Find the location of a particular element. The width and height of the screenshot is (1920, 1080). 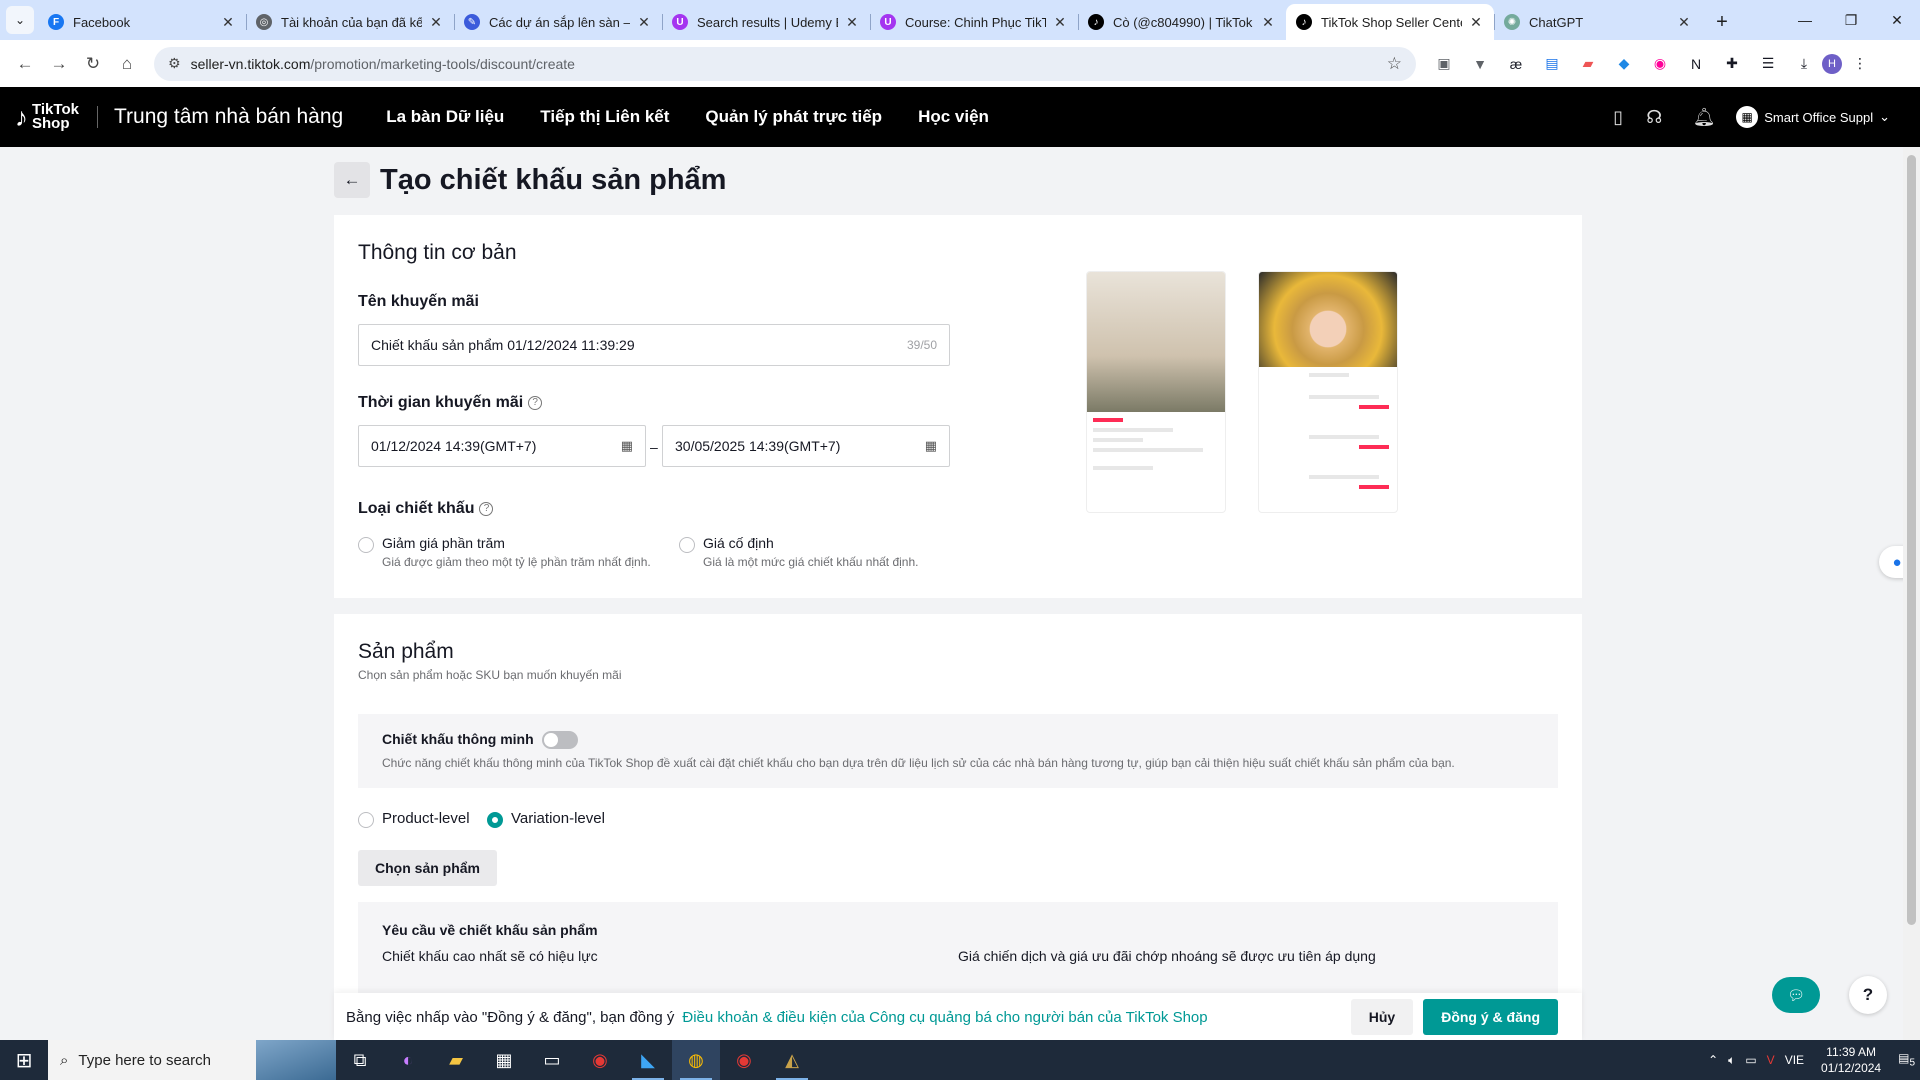

help-question-icon: ? is located at coordinates (1868, 995).